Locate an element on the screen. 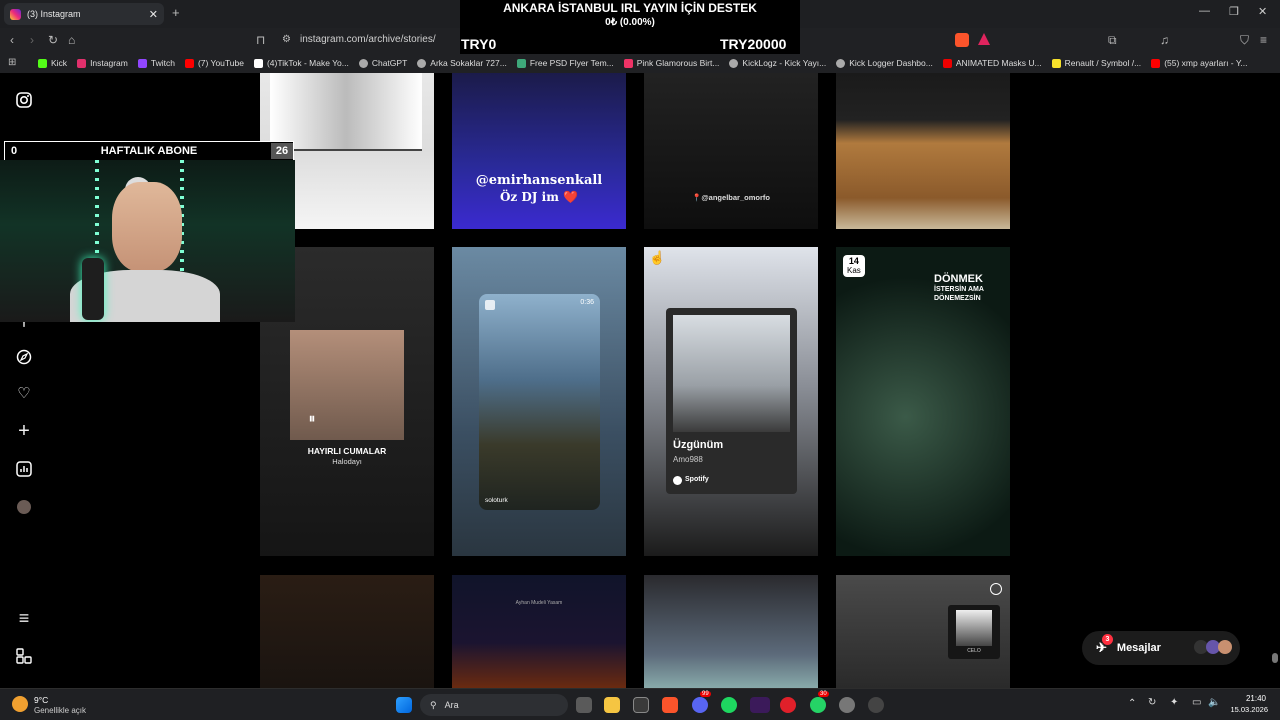 This screenshot has height=720, width=1280. close-tab-icon: ✕ is located at coordinates (153, 14).